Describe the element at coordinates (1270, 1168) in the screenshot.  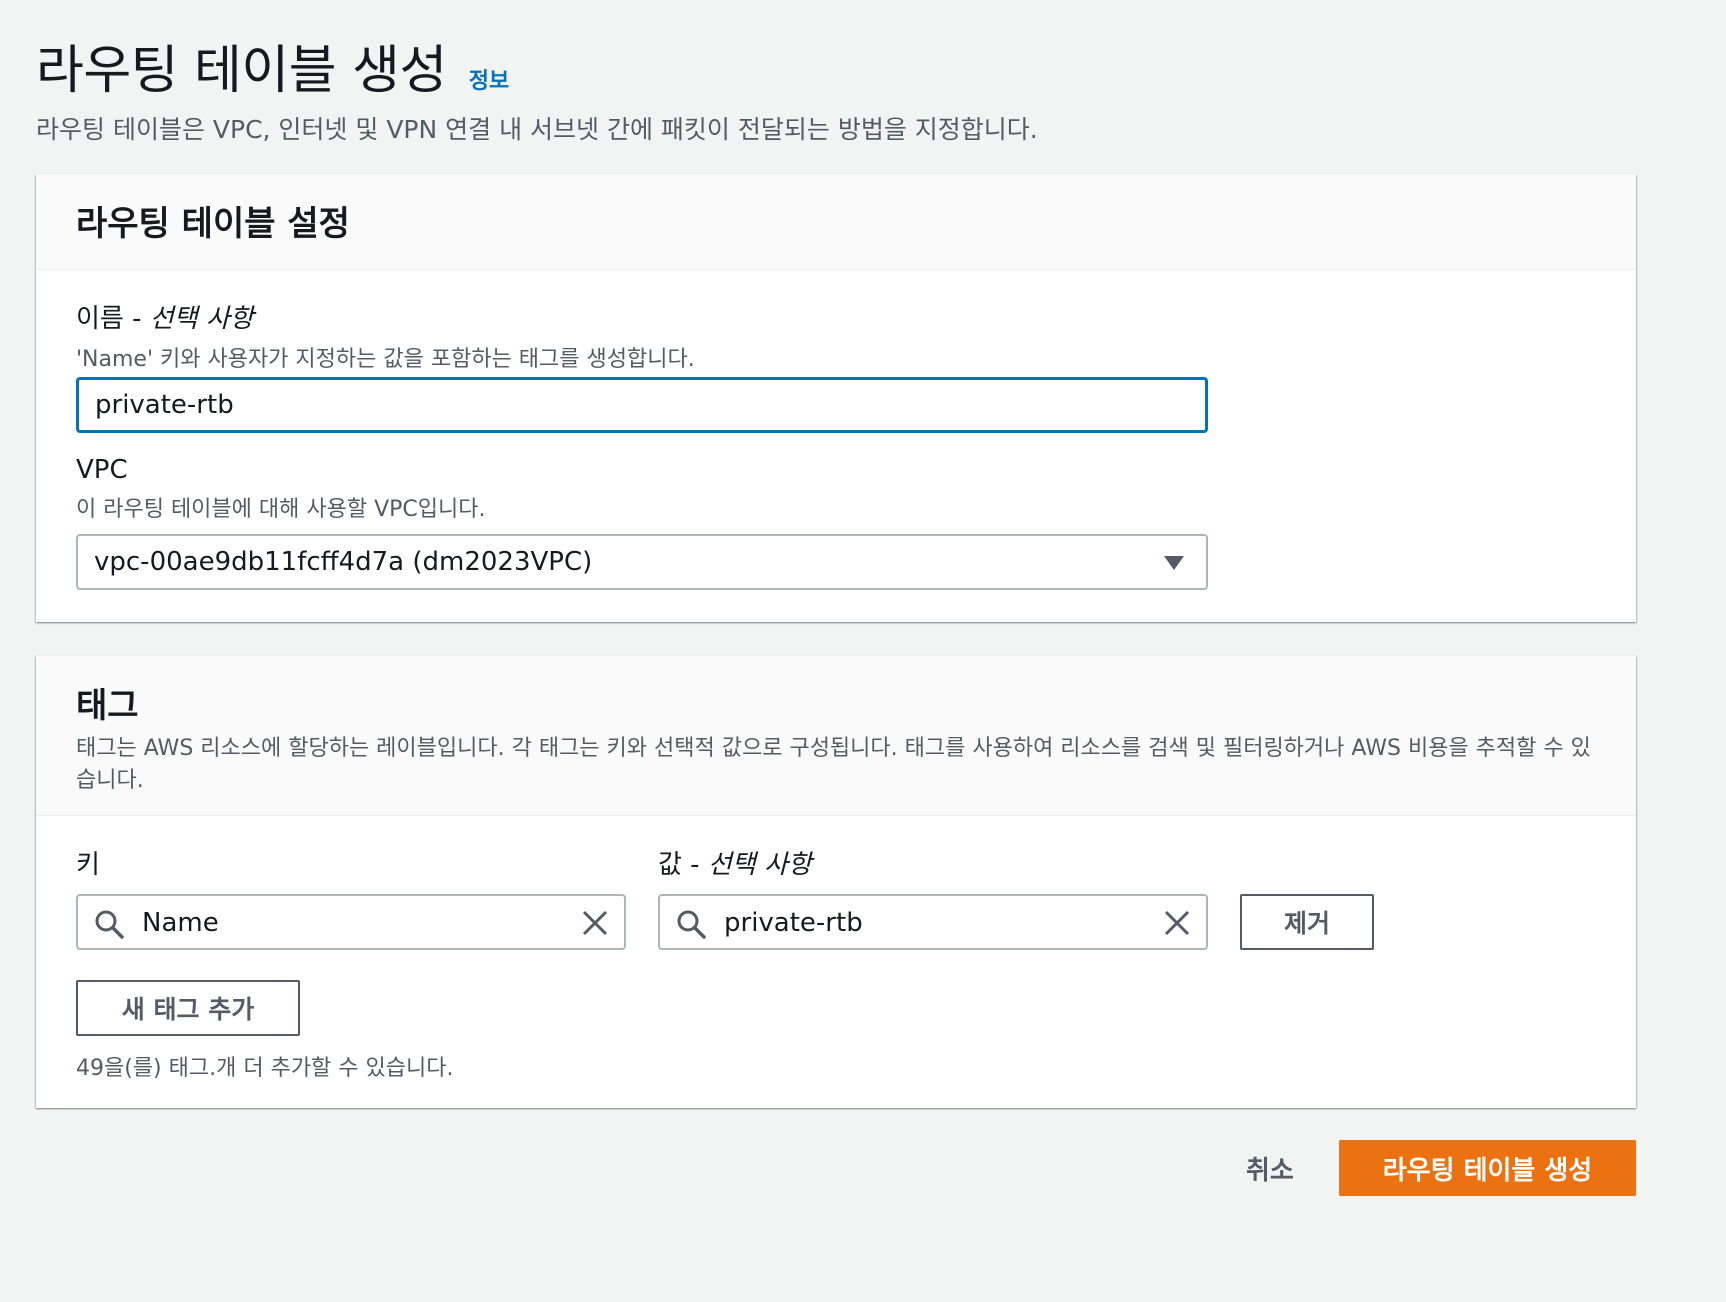
I see `cancel-button: 취소` at that location.